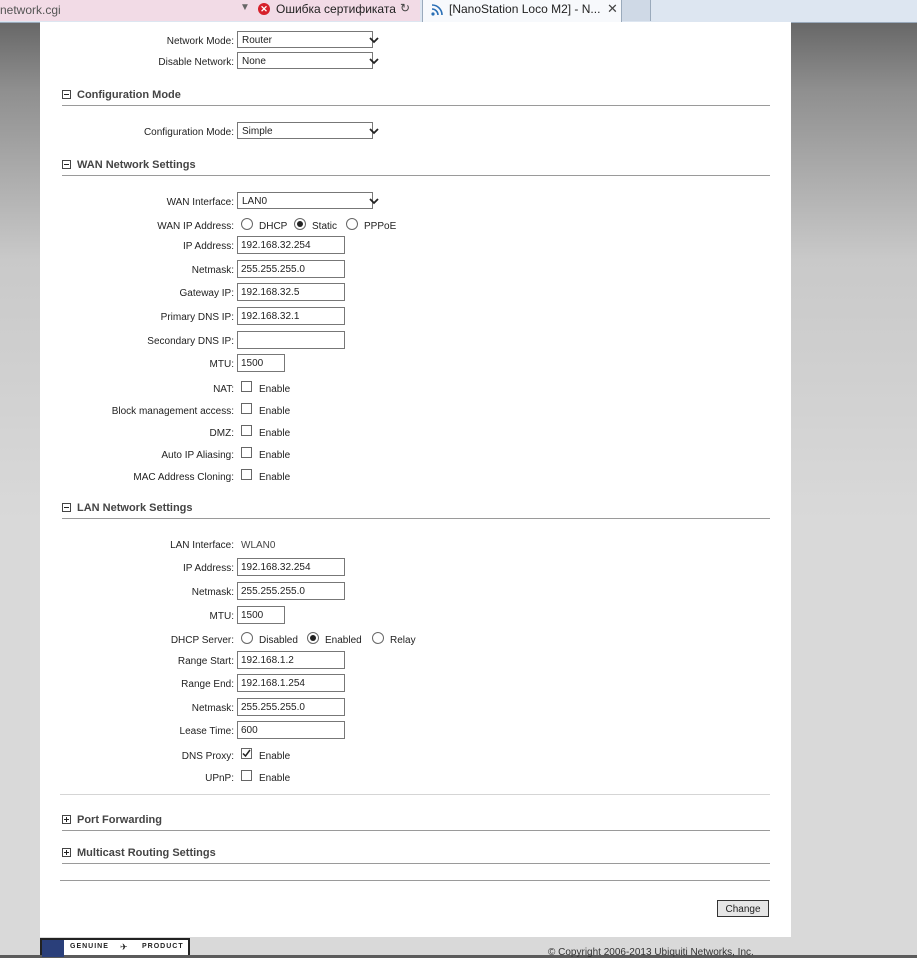 The image size is (917, 958). What do you see at coordinates (343, 640) in the screenshot?
I see `dhcp-enabled-label: Enabled` at bounding box center [343, 640].